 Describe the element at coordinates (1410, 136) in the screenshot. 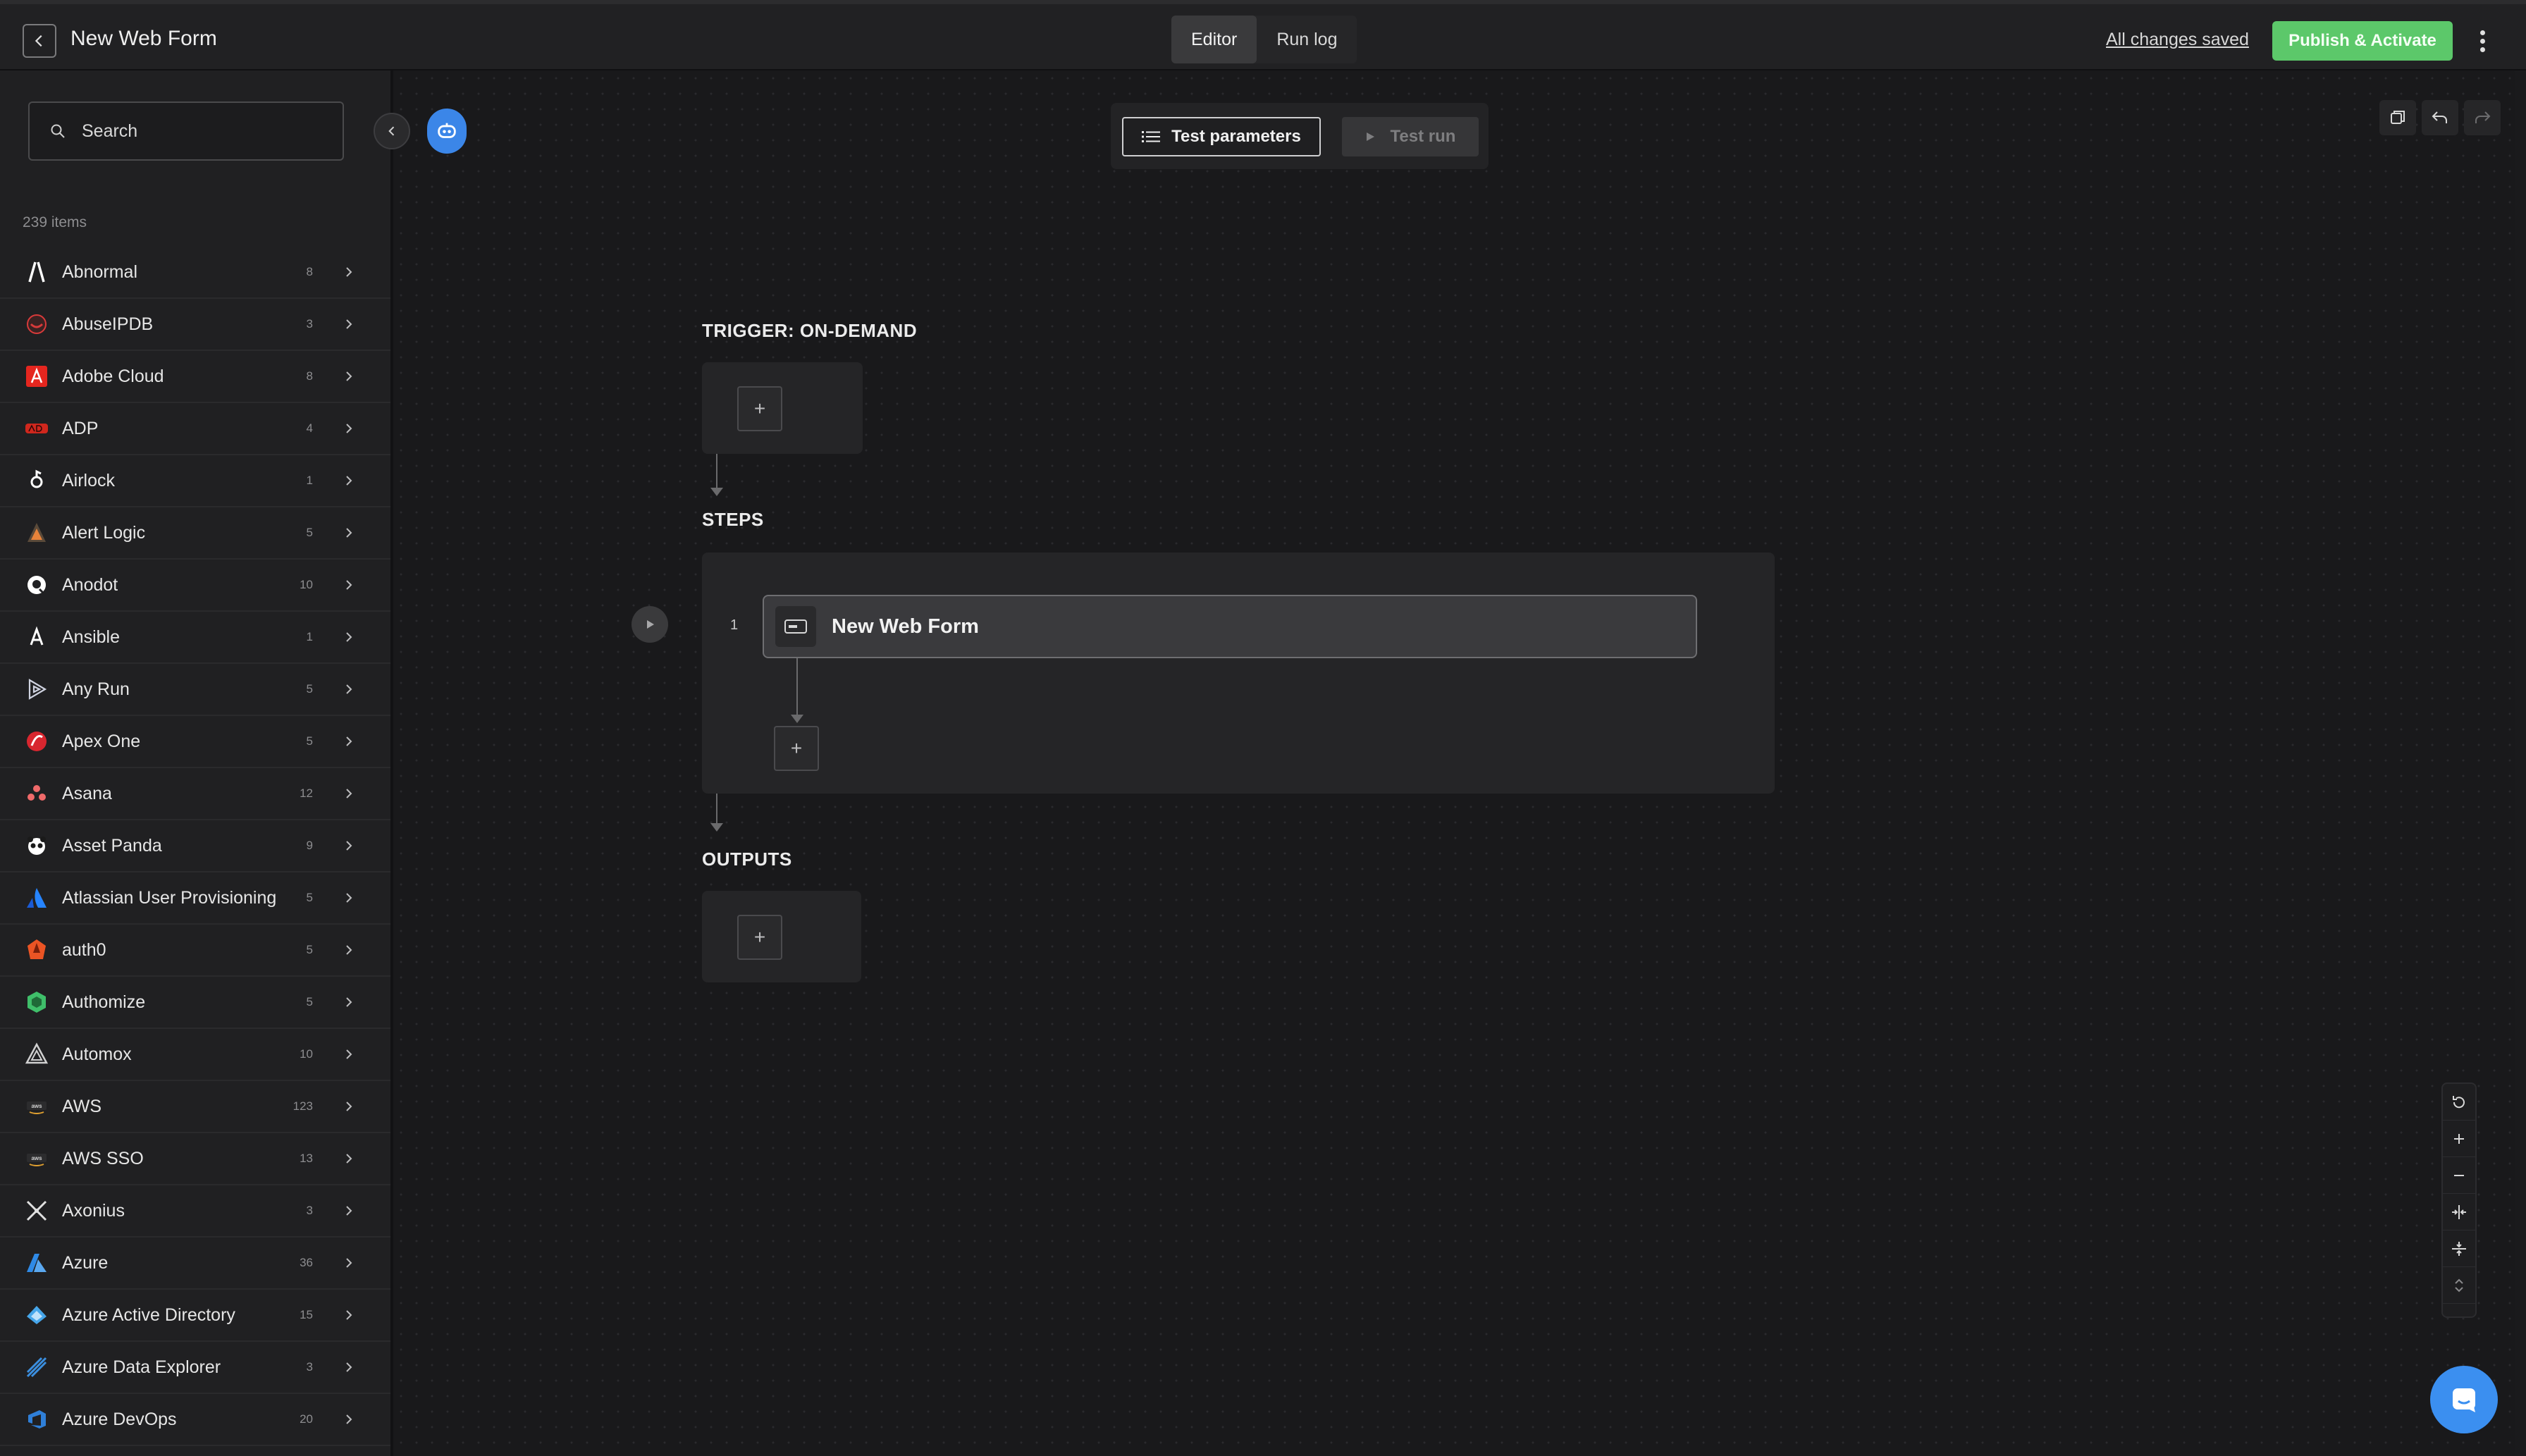

I see `test-run-button: Test run` at that location.